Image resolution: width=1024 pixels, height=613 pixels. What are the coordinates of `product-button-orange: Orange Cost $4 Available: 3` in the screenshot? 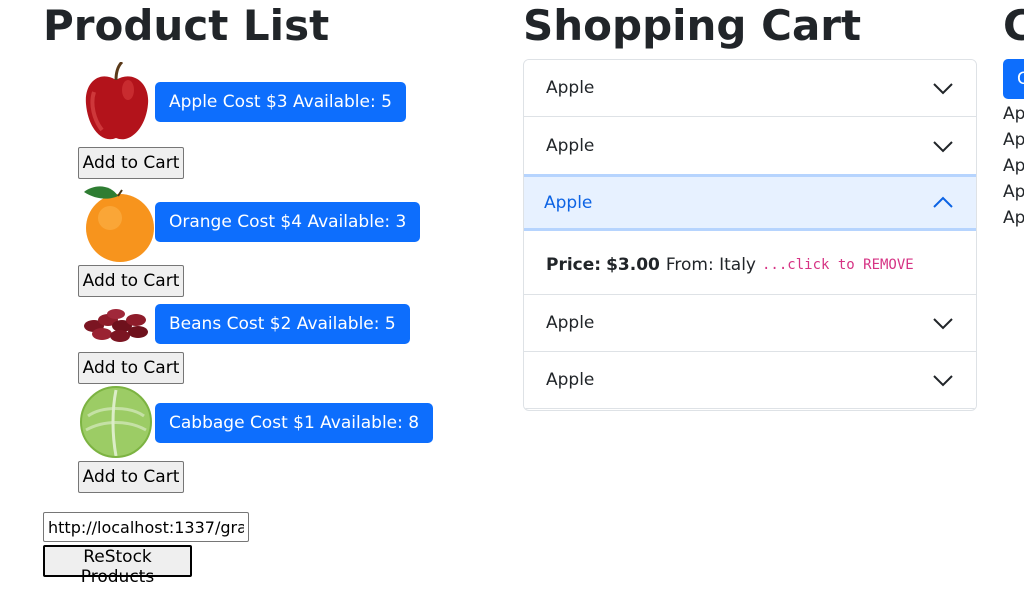 It's located at (288, 222).